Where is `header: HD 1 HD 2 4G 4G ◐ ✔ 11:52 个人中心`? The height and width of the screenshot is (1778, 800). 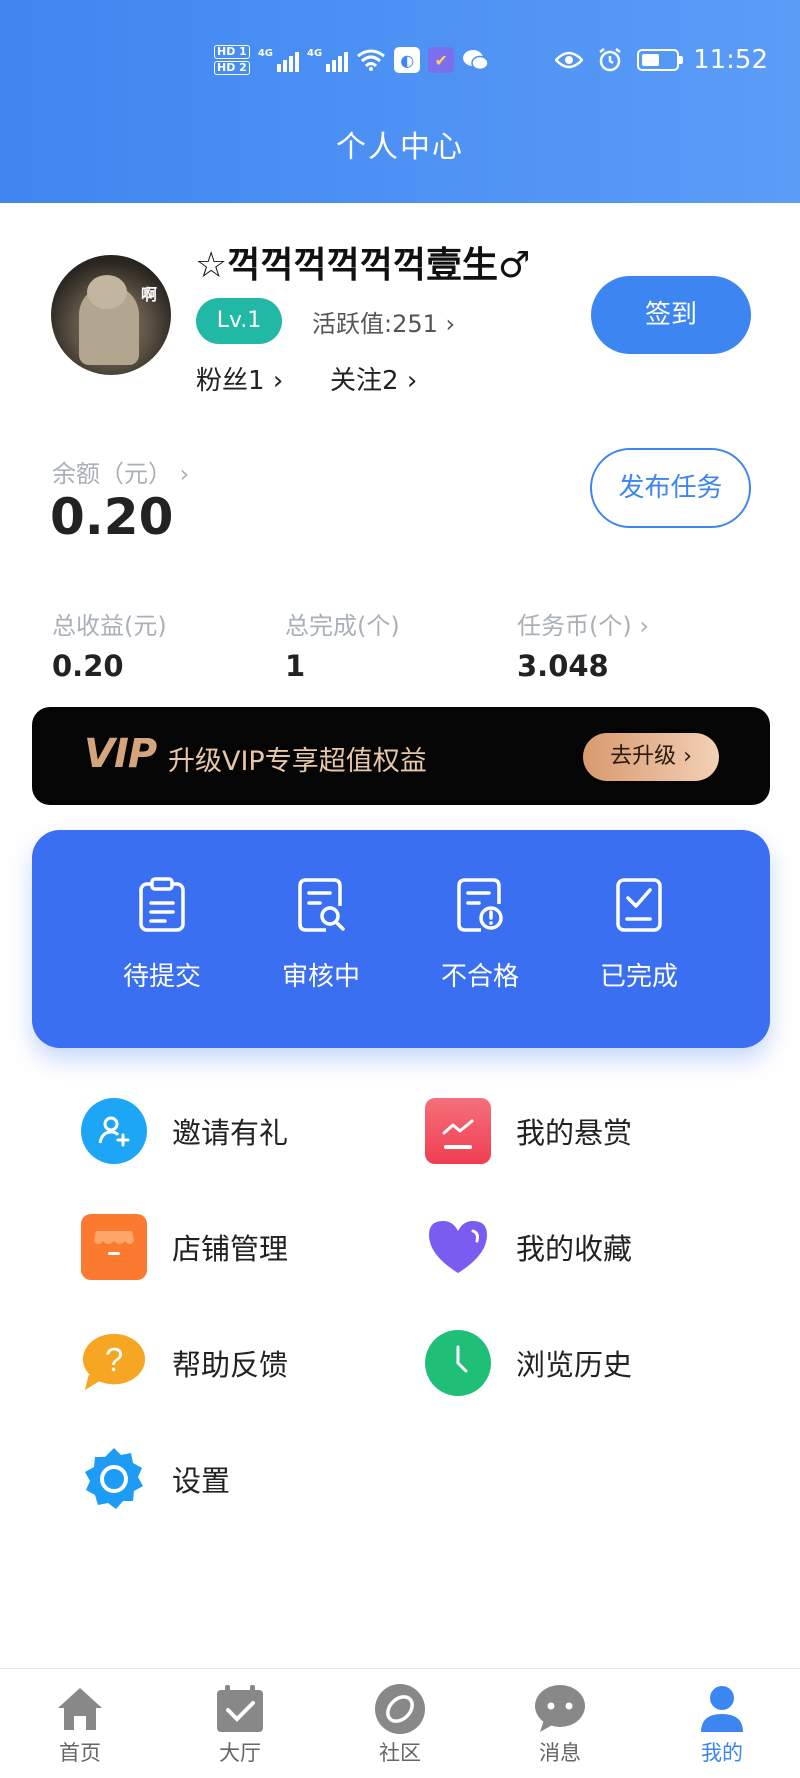
header: HD 1 HD 2 4G 4G ◐ ✔ 11:52 个人中心 is located at coordinates (400, 101).